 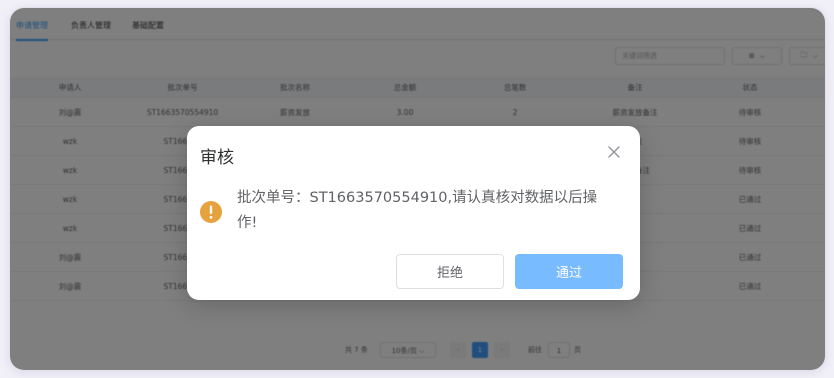 I want to click on dialog-message: 批次单号：ST1663570554910,请认真核对数据以后操作!, so click(x=417, y=210).